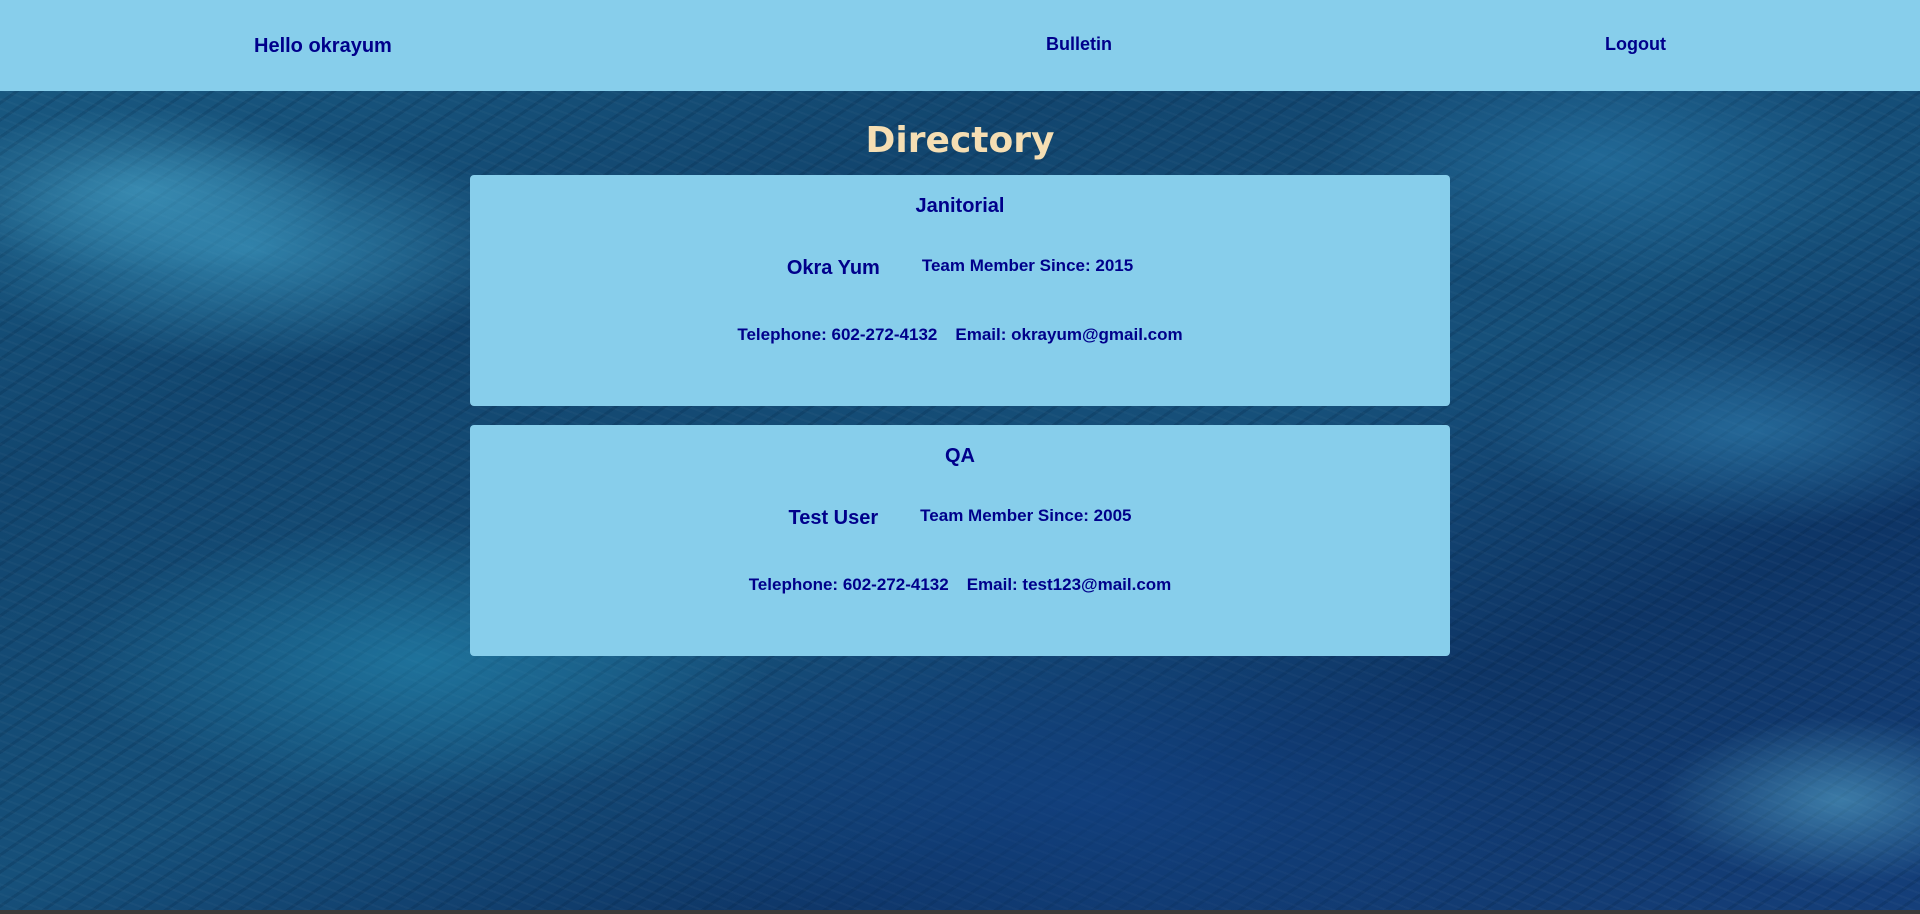  What do you see at coordinates (1069, 334) in the screenshot?
I see `member-email: Email: okrayum@gmail.com` at bounding box center [1069, 334].